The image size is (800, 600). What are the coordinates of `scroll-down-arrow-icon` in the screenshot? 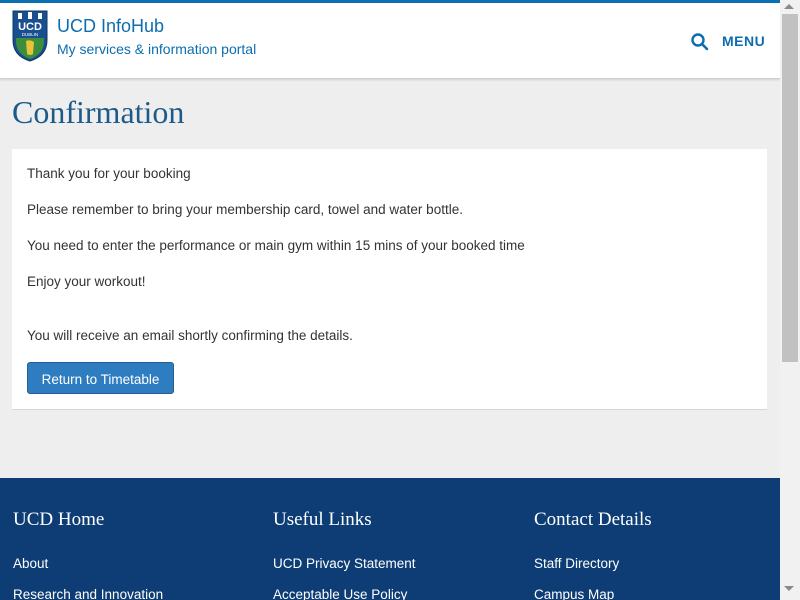 It's located at (789, 588).